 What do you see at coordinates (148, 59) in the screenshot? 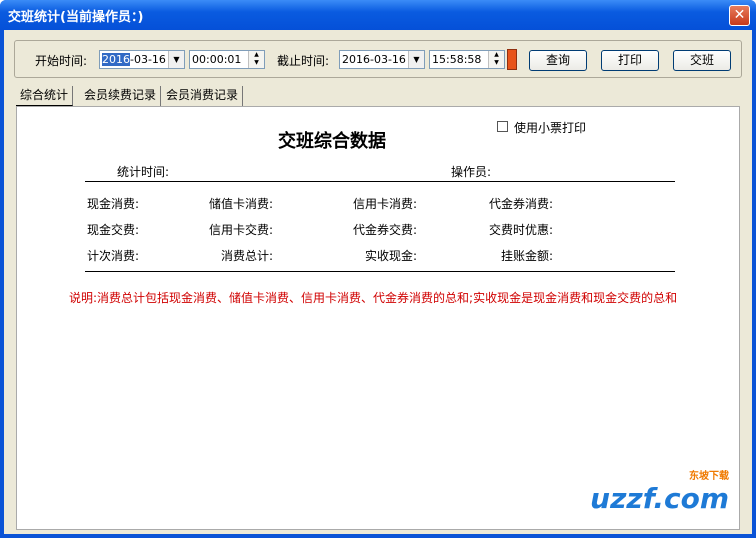
I see `start-date-rest: -03-16` at bounding box center [148, 59].